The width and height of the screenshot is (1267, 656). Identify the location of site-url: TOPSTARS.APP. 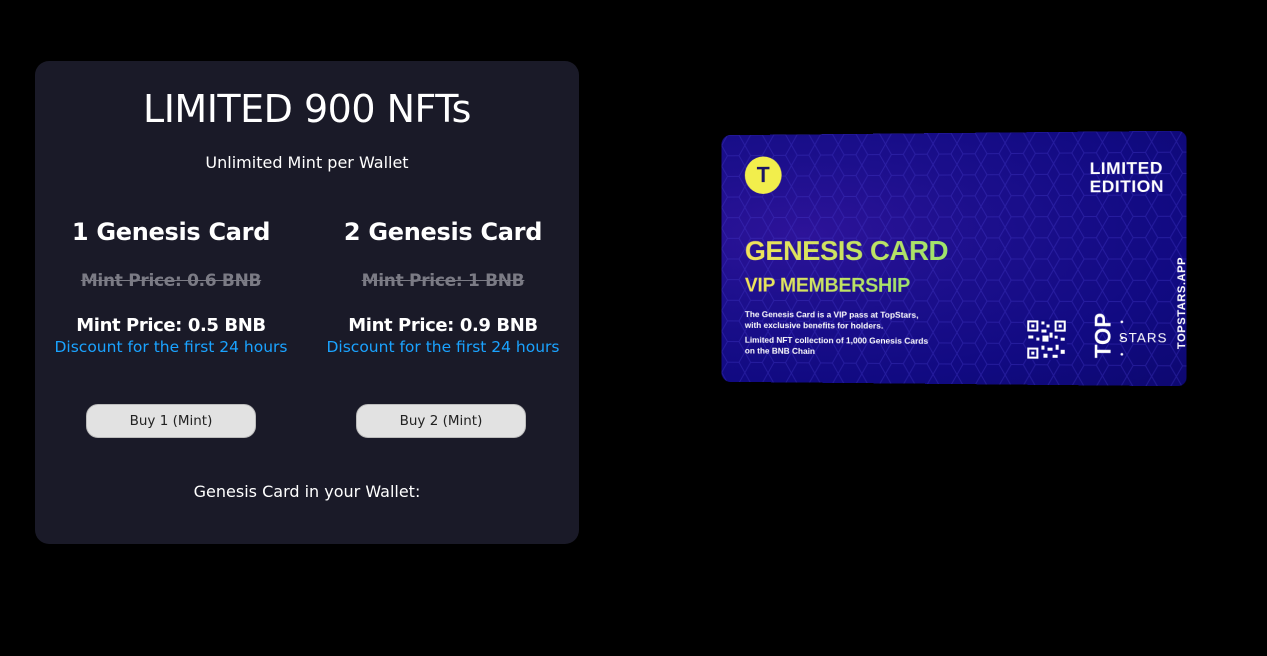
(1181, 303).